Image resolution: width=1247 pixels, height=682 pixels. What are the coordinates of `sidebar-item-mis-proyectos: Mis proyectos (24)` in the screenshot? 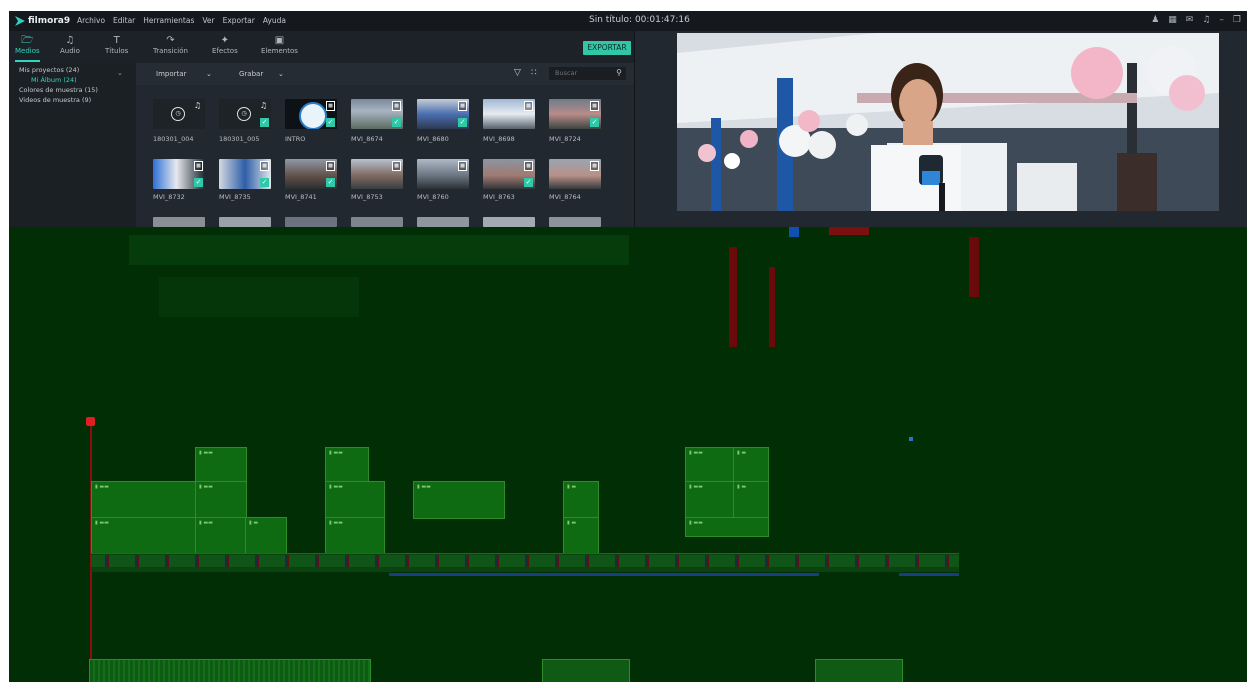 It's located at (49, 70).